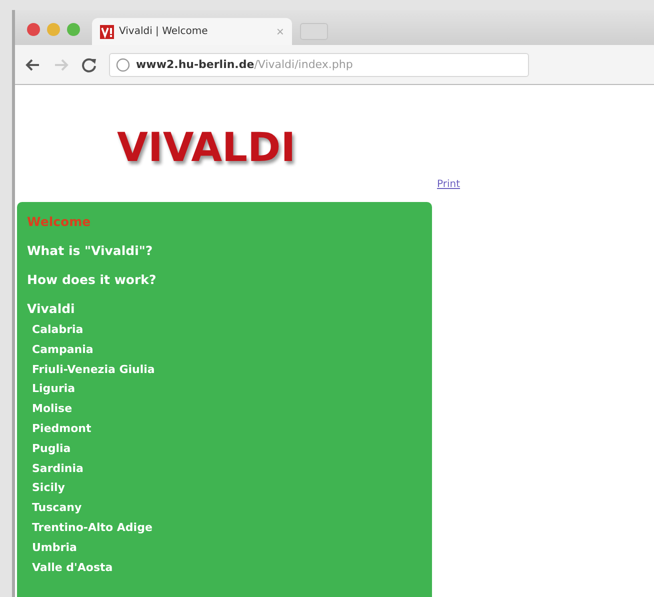 Image resolution: width=654 pixels, height=597 pixels. I want to click on submenu-link: Friuli-Venezia Giulia, so click(93, 370).